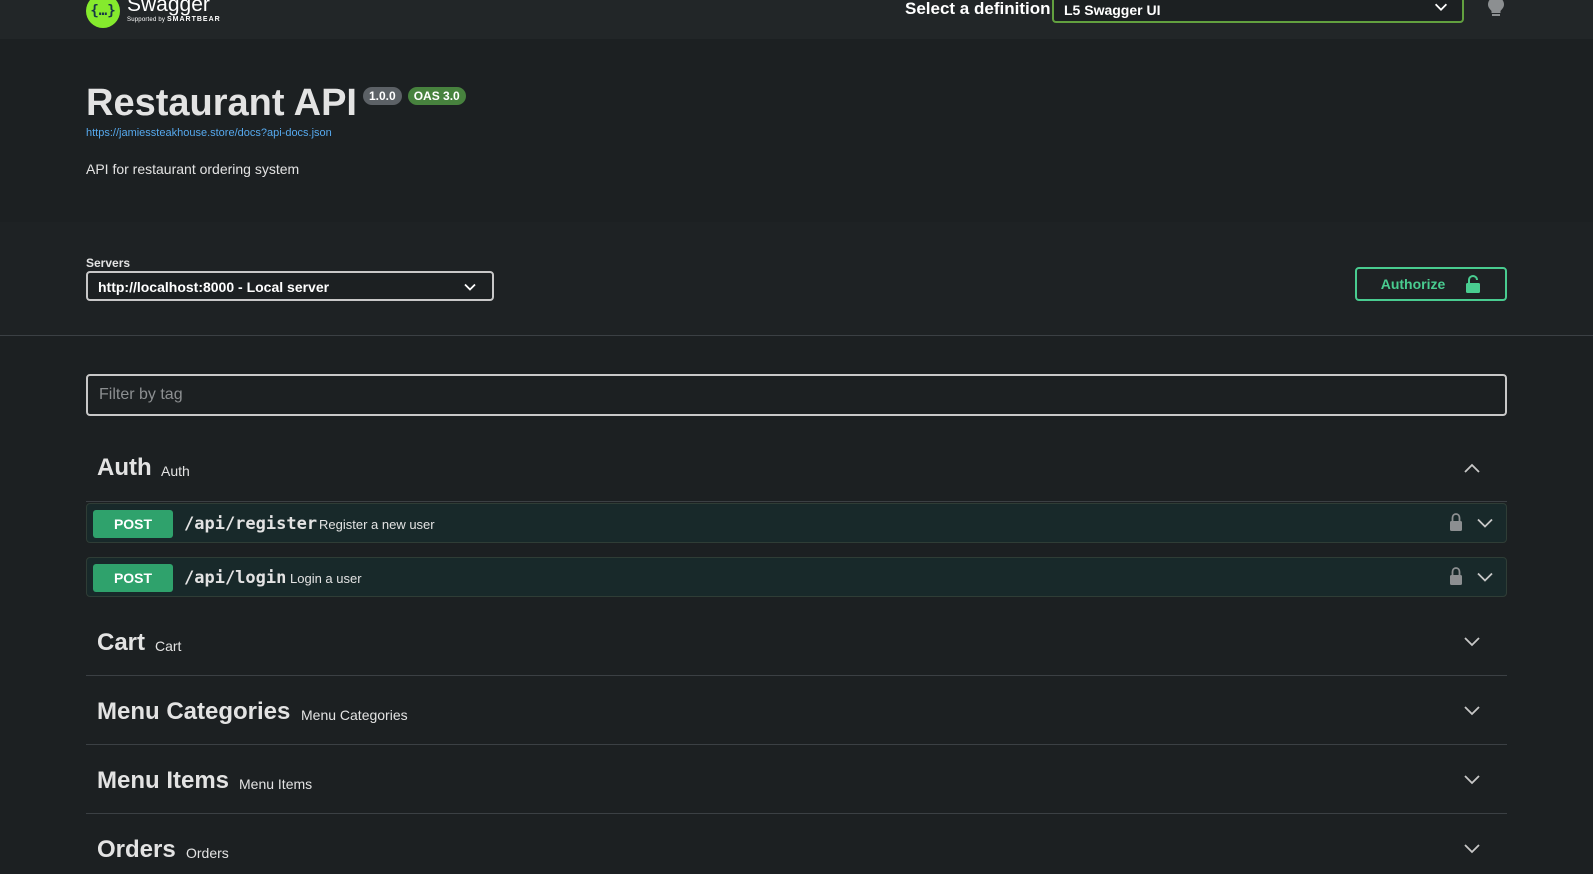  I want to click on tag-description: Orders, so click(207, 853).